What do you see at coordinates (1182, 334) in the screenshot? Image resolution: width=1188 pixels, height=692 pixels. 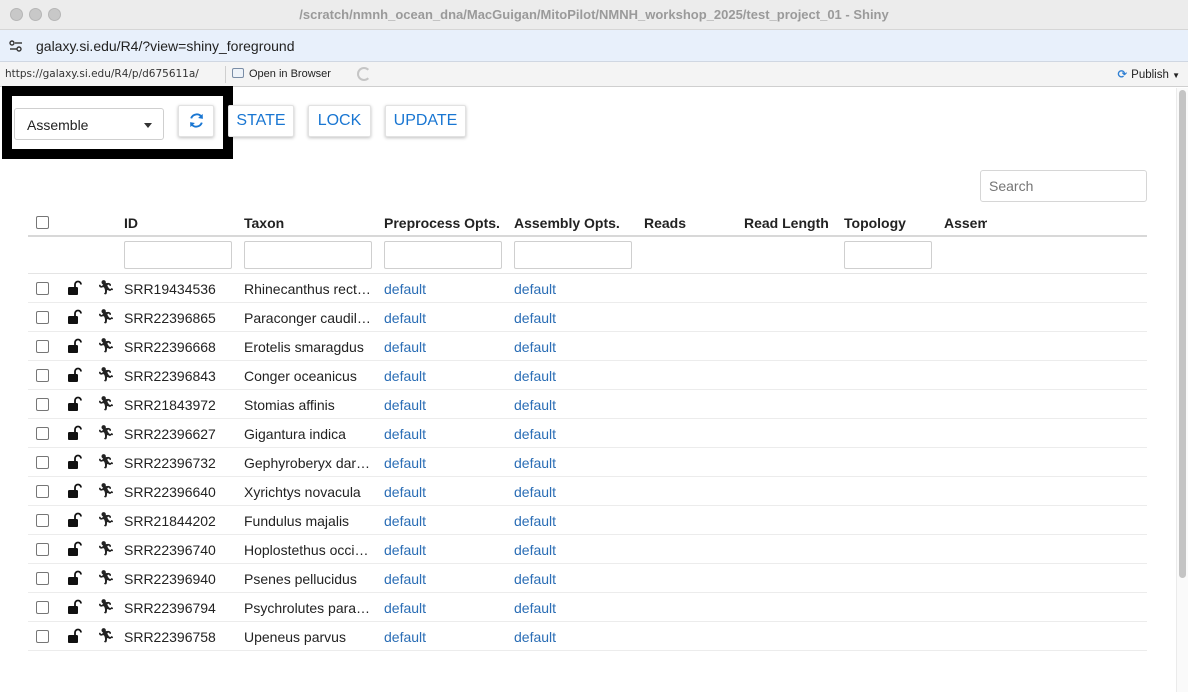 I see `scrollbar-thumb` at bounding box center [1182, 334].